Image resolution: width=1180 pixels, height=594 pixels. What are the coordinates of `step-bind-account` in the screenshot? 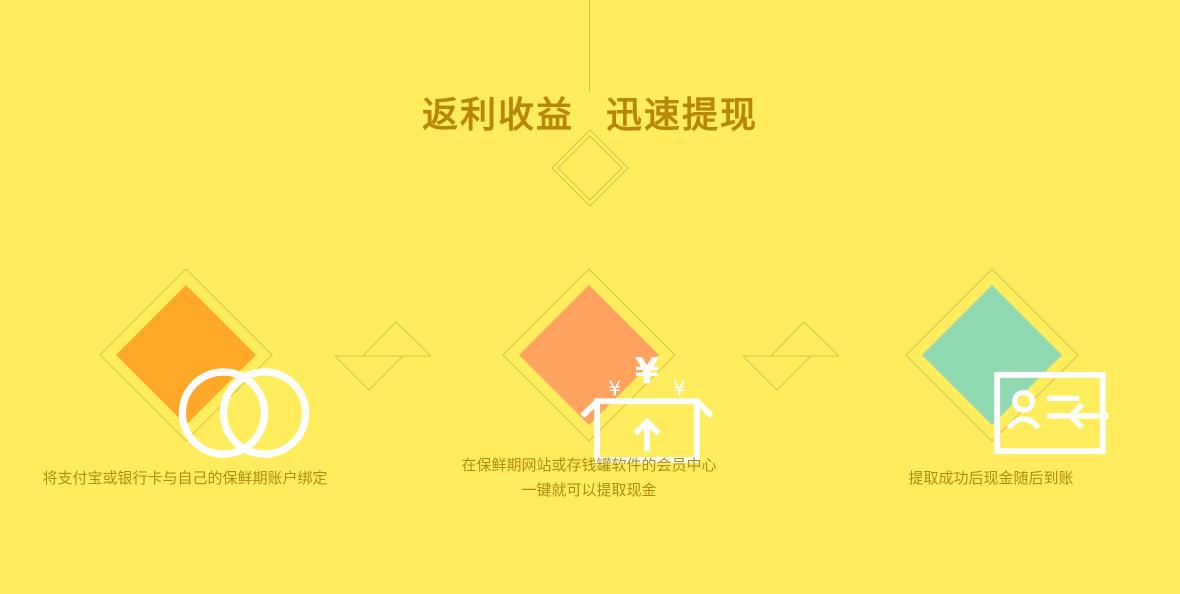 It's located at (204, 362).